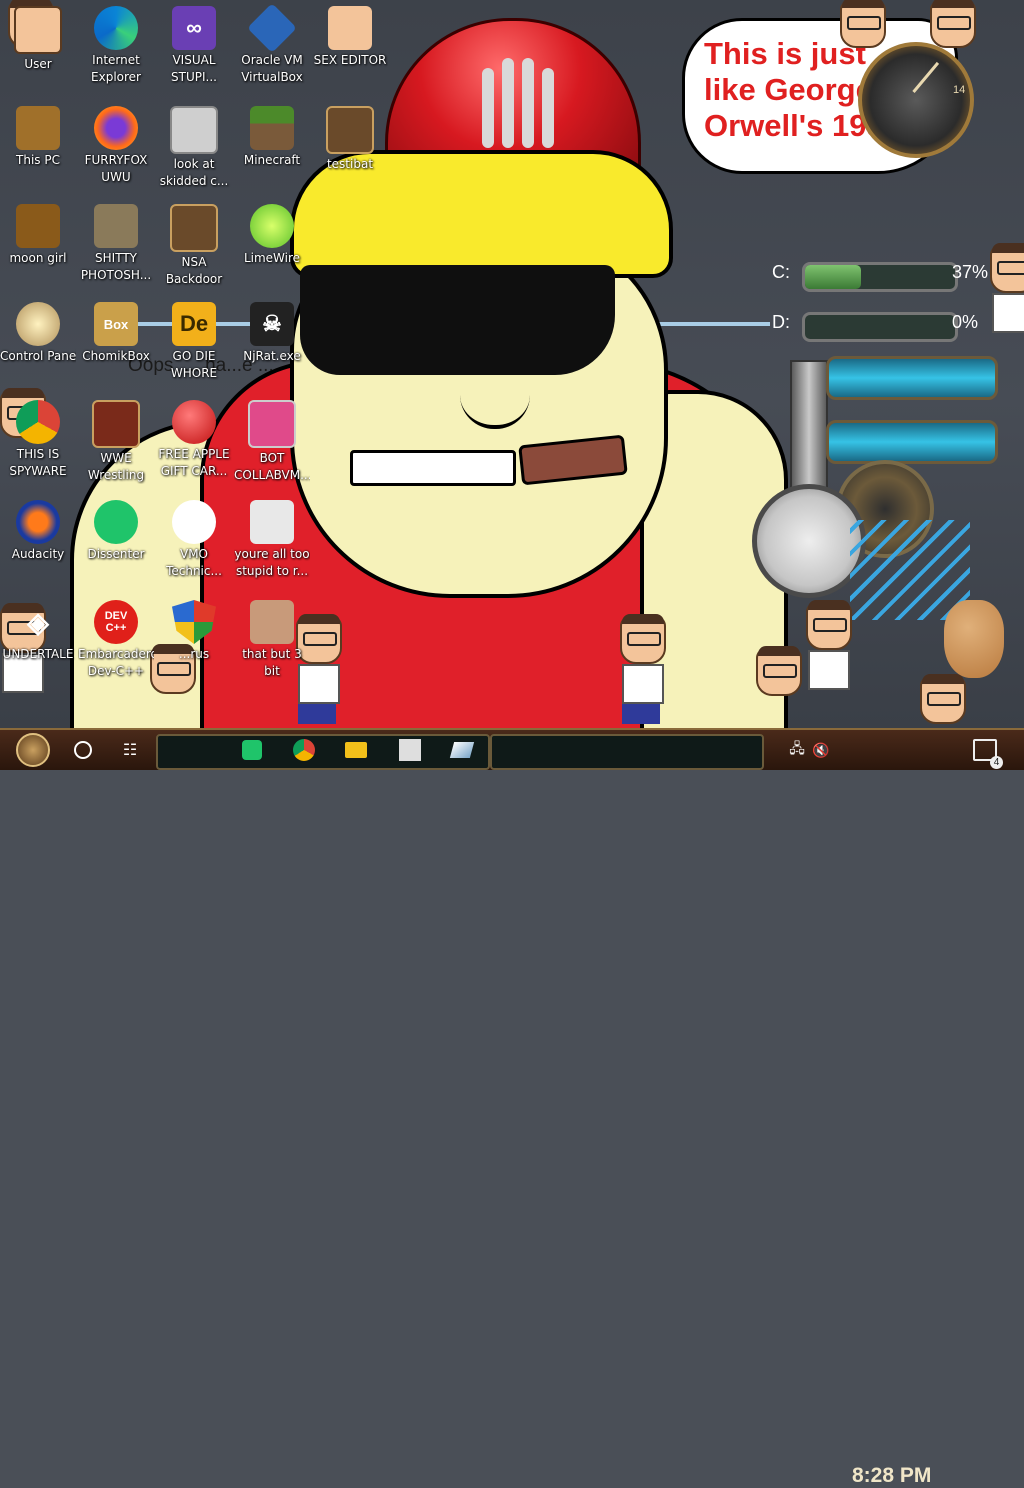  Describe the element at coordinates (965, 322) in the screenshot. I see `drive-percent: 0%` at that location.